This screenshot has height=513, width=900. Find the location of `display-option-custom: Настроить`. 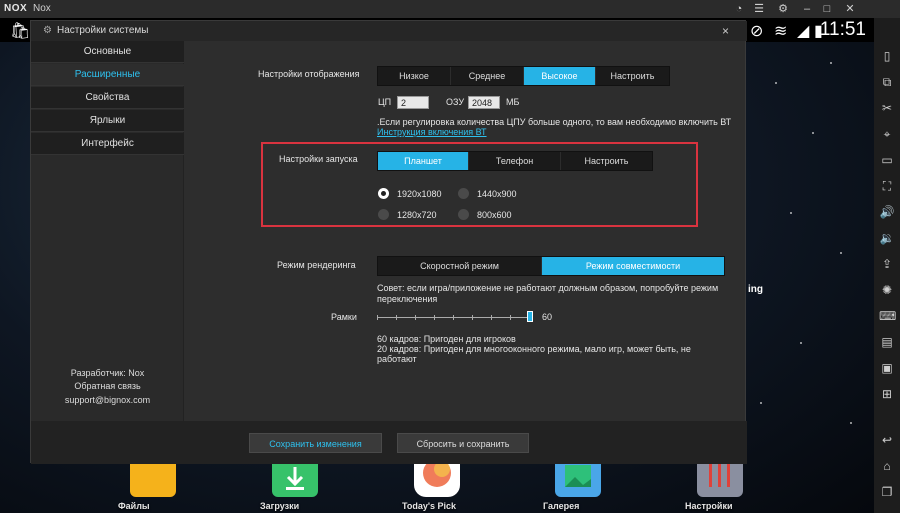

display-option-custom: Настроить is located at coordinates (632, 76).